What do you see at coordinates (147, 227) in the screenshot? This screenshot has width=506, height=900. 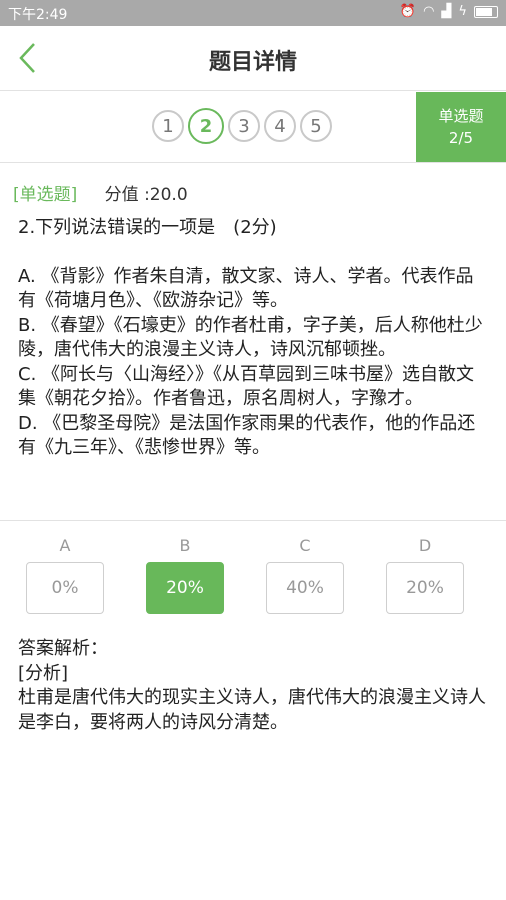 I see `question-stem: 2.下列说法错误的一项是 (2分)` at bounding box center [147, 227].